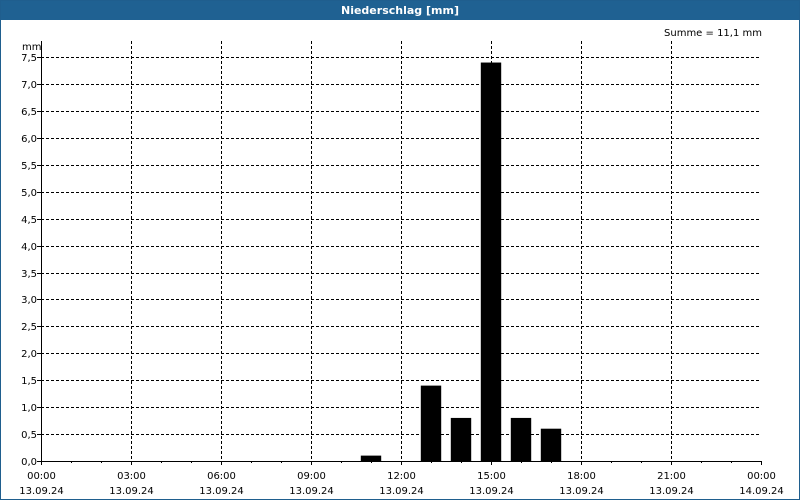 This screenshot has width=800, height=500. I want to click on y-axis-unit-label: mm, so click(31, 47).